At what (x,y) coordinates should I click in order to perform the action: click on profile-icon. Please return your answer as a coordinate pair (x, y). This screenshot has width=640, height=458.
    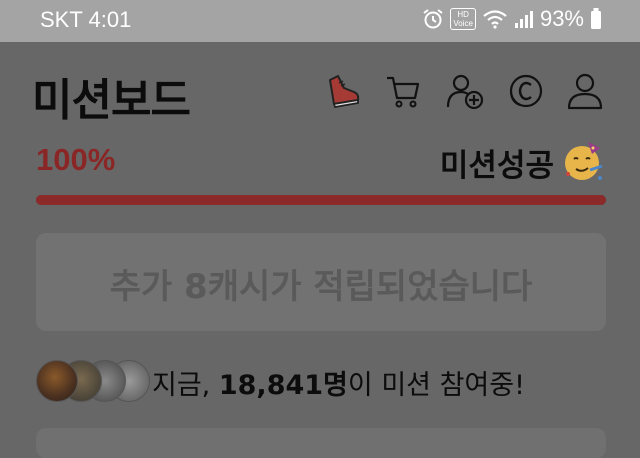
    Looking at the image, I should click on (585, 91).